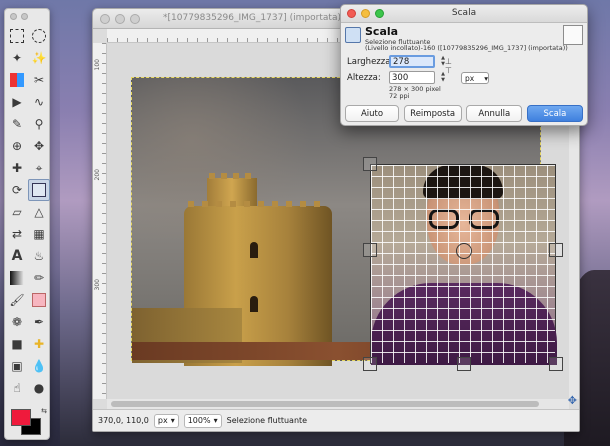 This screenshot has height=446, width=610. What do you see at coordinates (135, 19) in the screenshot?
I see `image-window-zoom-button` at bounding box center [135, 19].